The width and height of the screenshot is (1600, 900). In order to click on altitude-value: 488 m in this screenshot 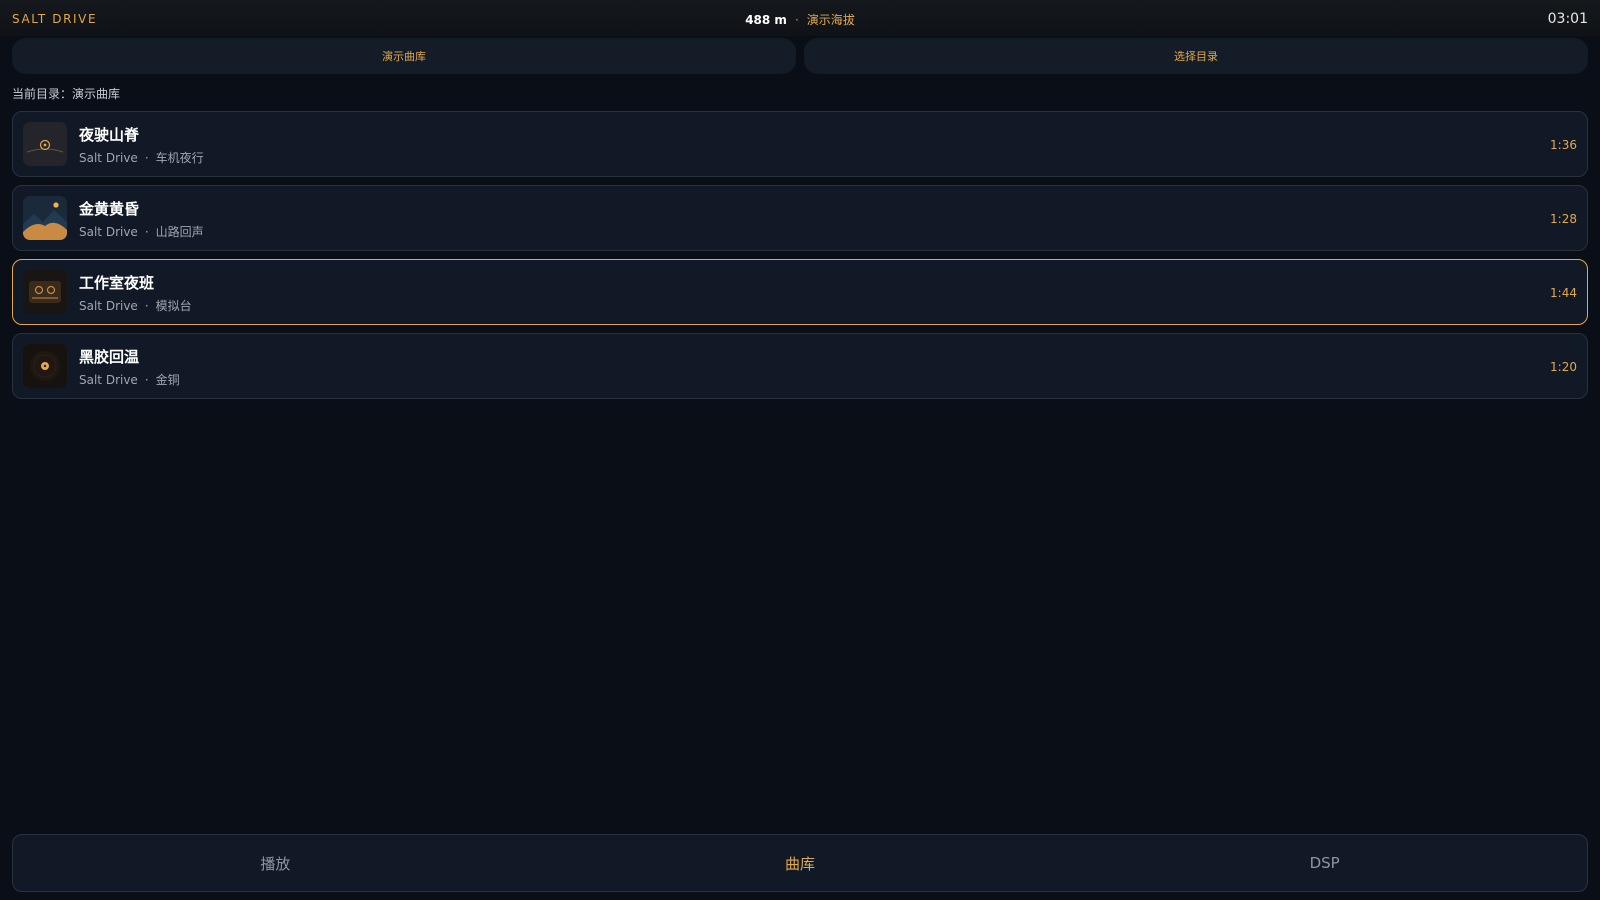, I will do `click(766, 20)`.